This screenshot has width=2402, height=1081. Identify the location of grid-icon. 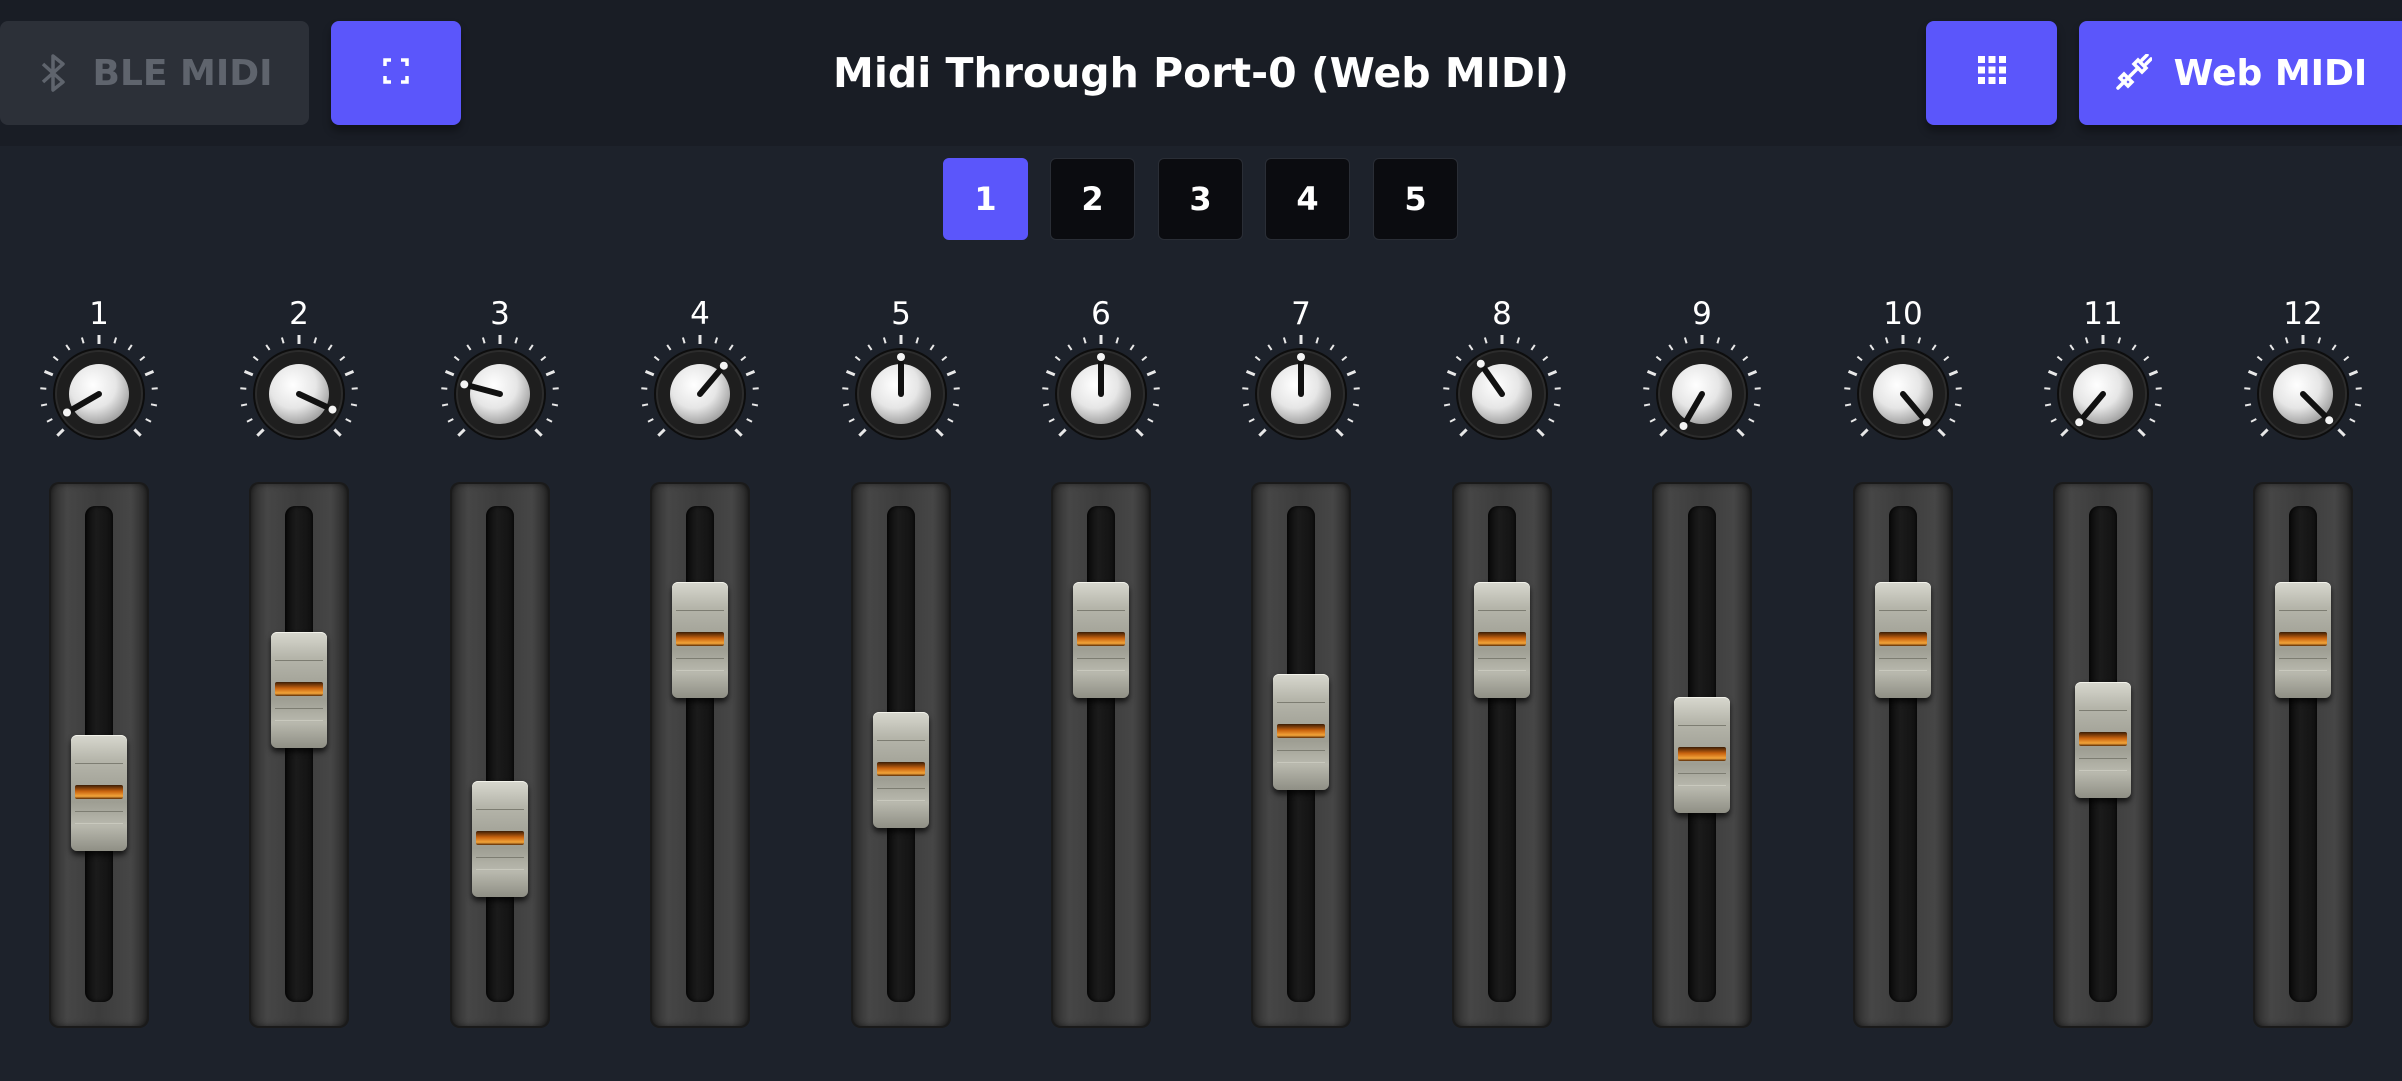
(1992, 73).